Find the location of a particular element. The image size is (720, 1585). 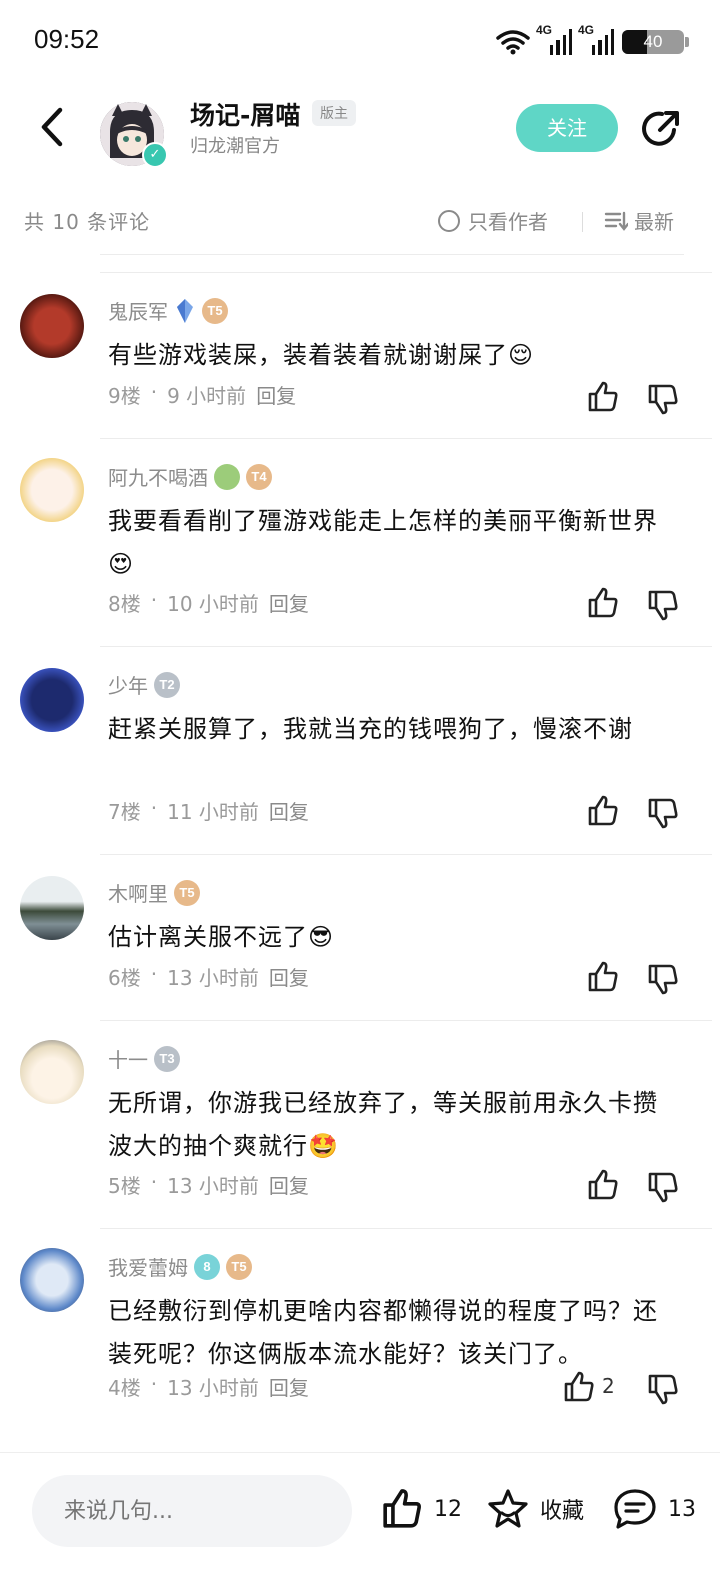

author-only-toggle: 只看作者 is located at coordinates (493, 220).